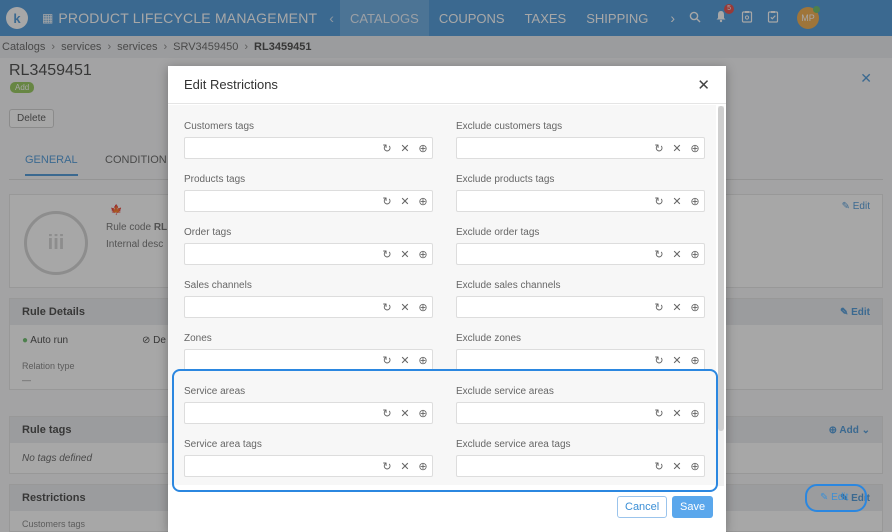 This screenshot has height=532, width=892. I want to click on field-label: Sales channels, so click(218, 285).